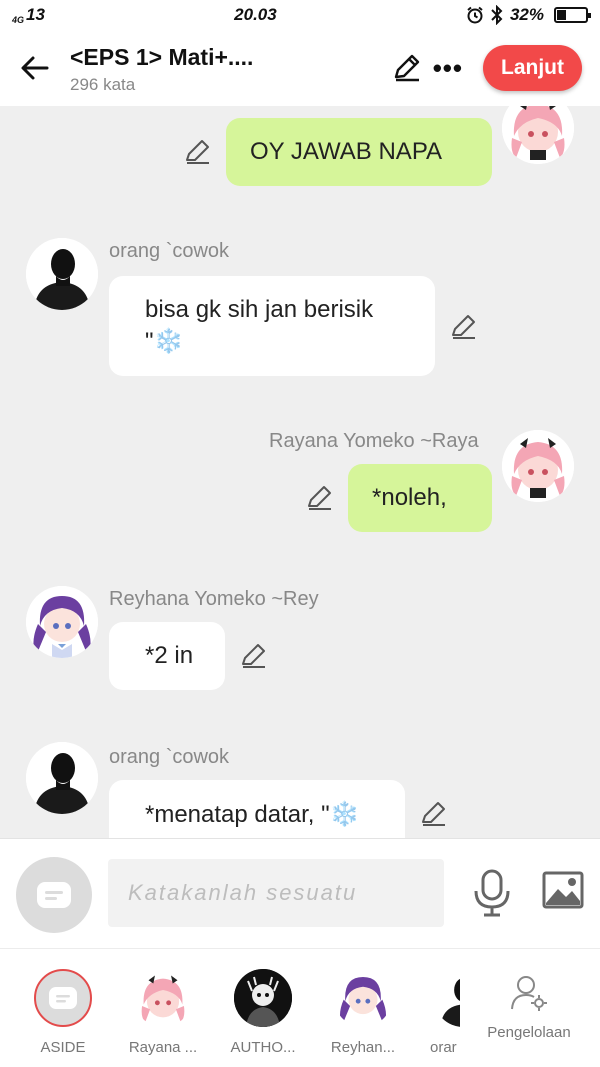  What do you see at coordinates (497, 15) in the screenshot?
I see `bluetooth-icon` at bounding box center [497, 15].